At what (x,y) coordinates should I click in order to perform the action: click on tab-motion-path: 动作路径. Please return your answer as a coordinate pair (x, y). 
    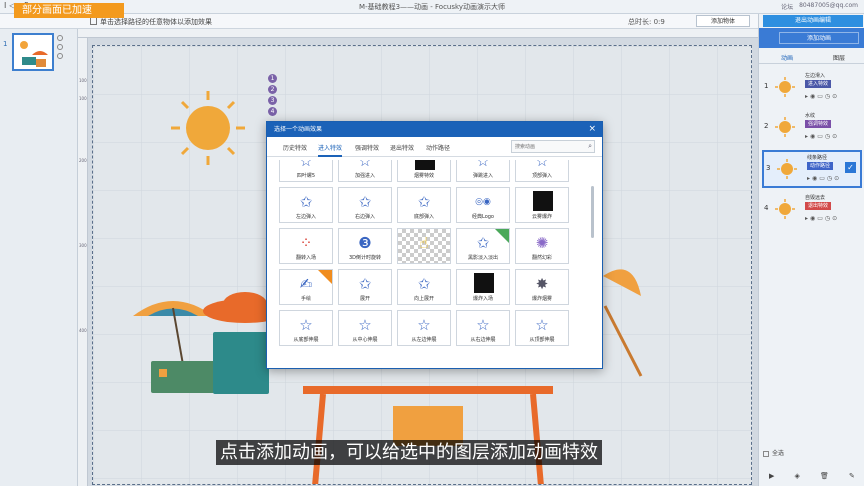
    Looking at the image, I should click on (438, 147).